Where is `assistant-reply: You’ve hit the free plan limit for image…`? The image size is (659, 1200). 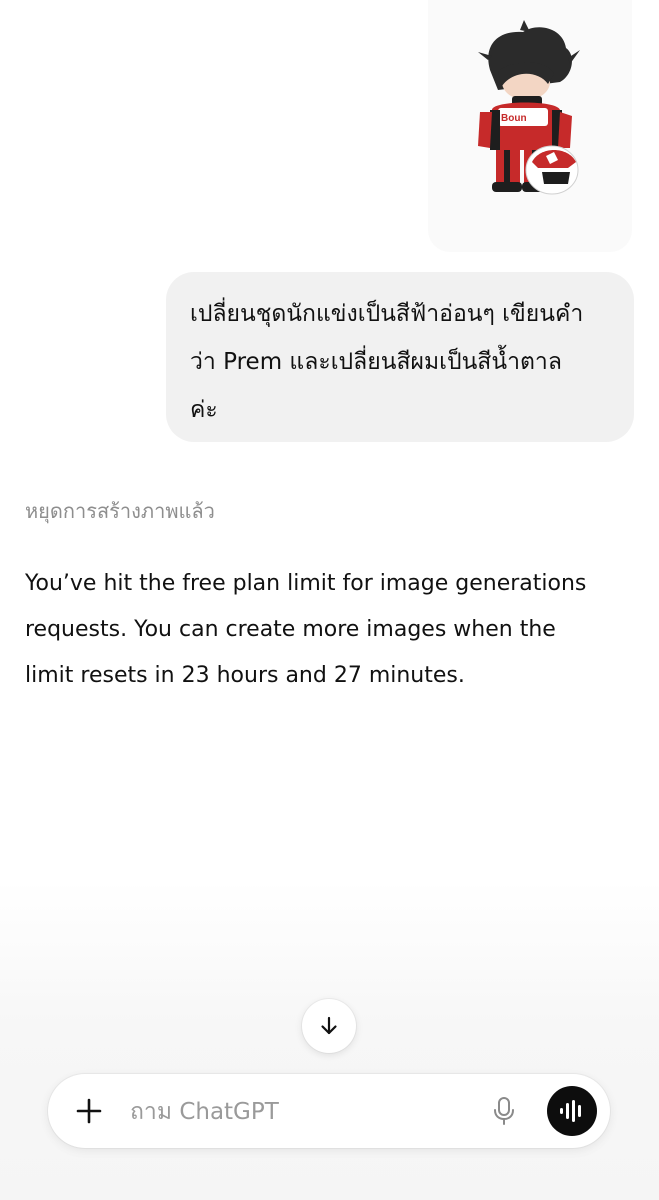 assistant-reply: You’ve hit the free plan limit for image… is located at coordinates (330, 630).